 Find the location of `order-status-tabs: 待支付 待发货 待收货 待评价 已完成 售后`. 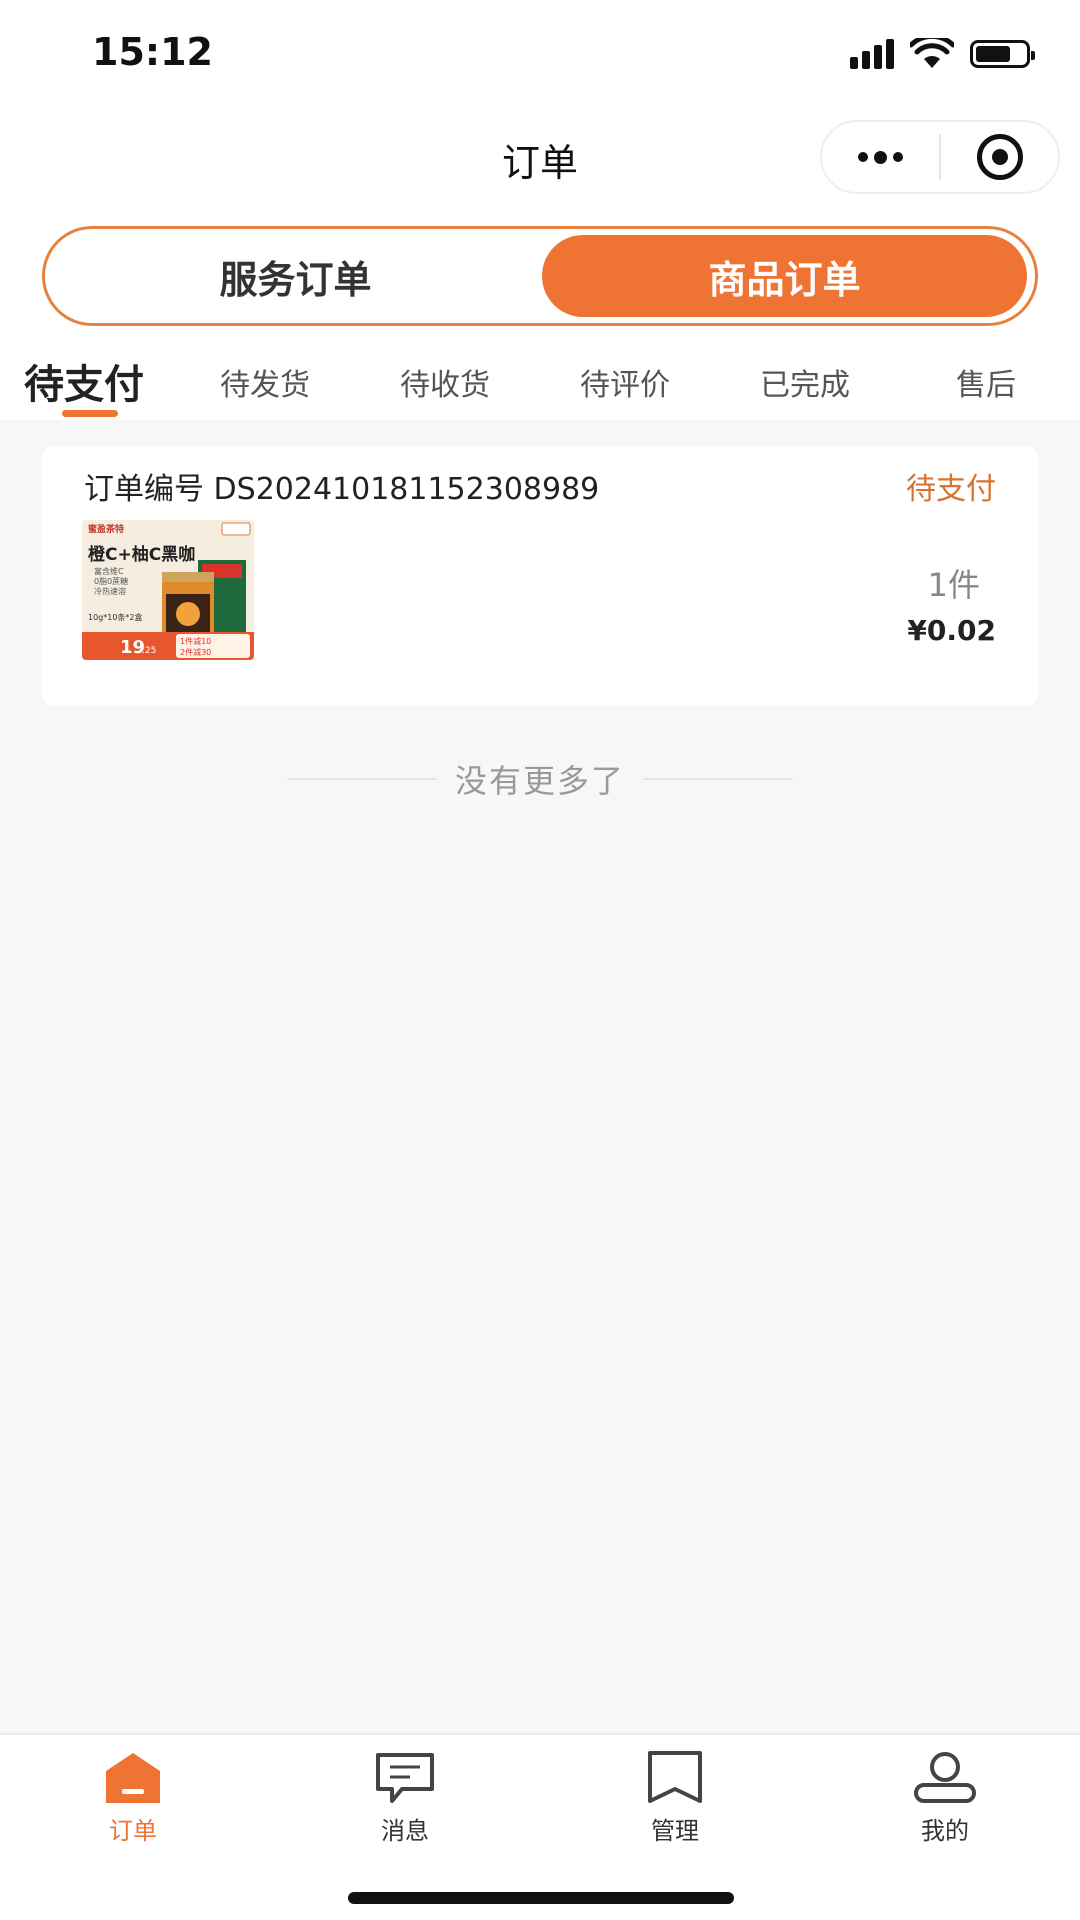

order-status-tabs: 待支付 待发货 待收货 待评价 已完成 售后 is located at coordinates (540, 386).